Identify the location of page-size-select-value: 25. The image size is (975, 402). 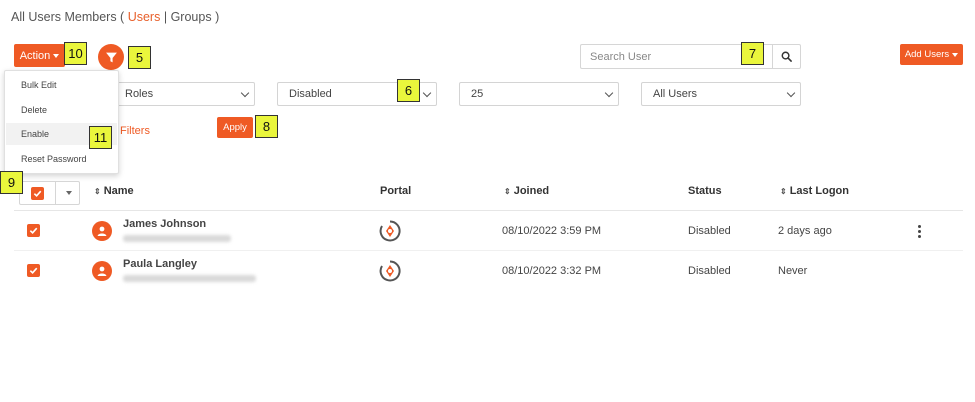
(477, 94).